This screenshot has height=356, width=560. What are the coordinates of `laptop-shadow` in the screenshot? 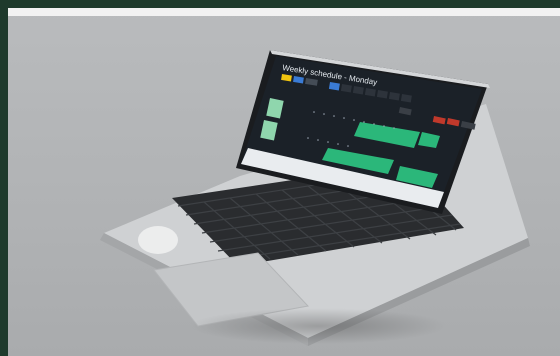 It's located at (318, 326).